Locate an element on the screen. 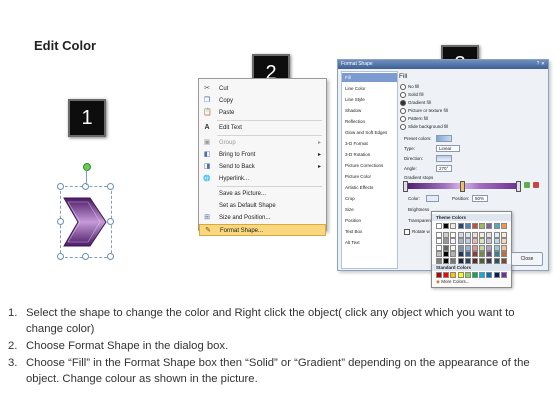 The height and width of the screenshot is (420, 560). remove-stop-icon is located at coordinates (536, 185).